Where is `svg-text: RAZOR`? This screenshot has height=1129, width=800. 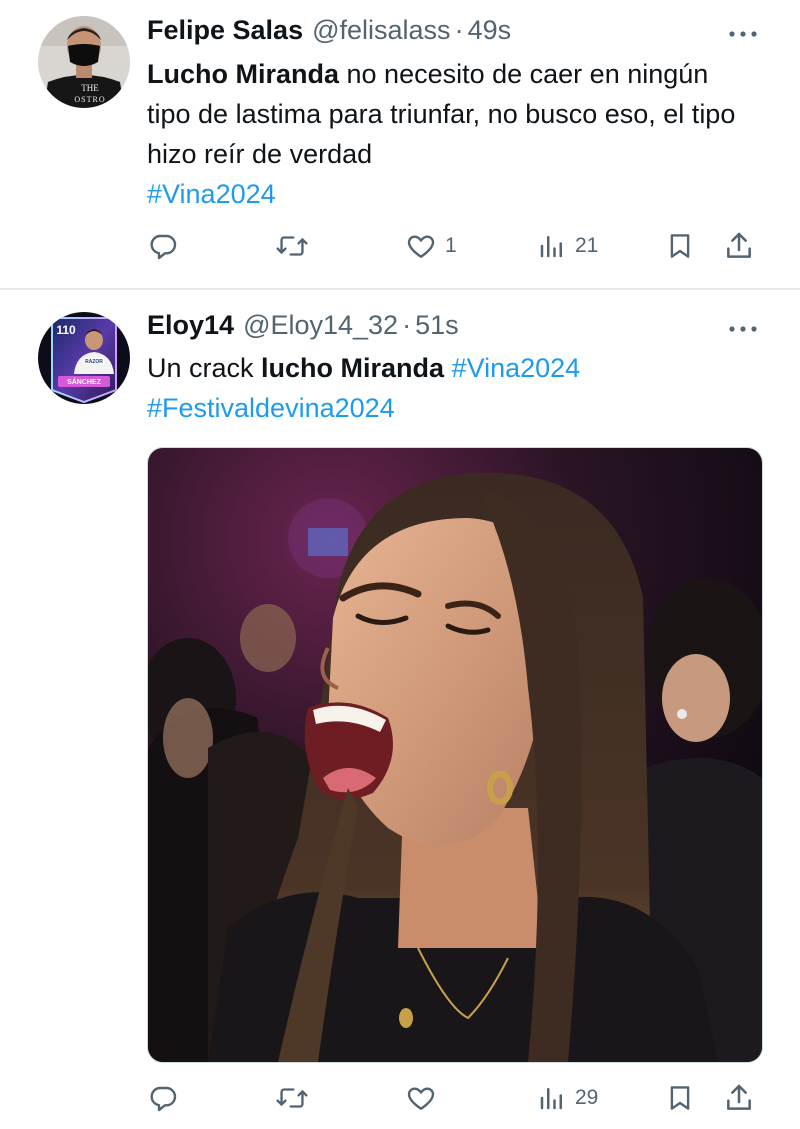 svg-text: RAZOR is located at coordinates (94, 362).